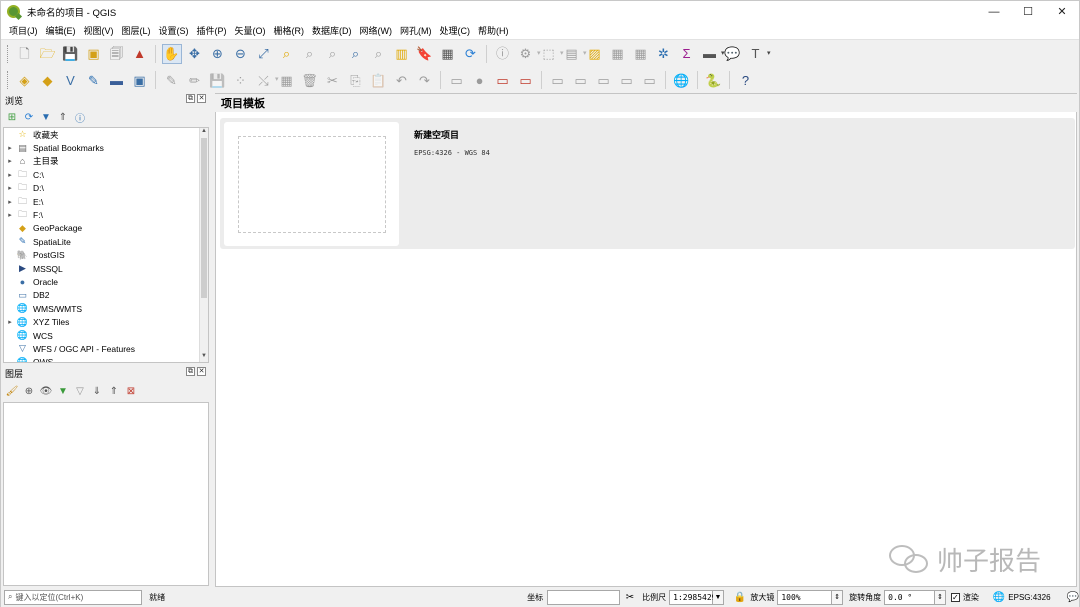 Image resolution: width=1080 pixels, height=607 pixels. I want to click on rotation-spinner-icon: ⇕, so click(940, 597).